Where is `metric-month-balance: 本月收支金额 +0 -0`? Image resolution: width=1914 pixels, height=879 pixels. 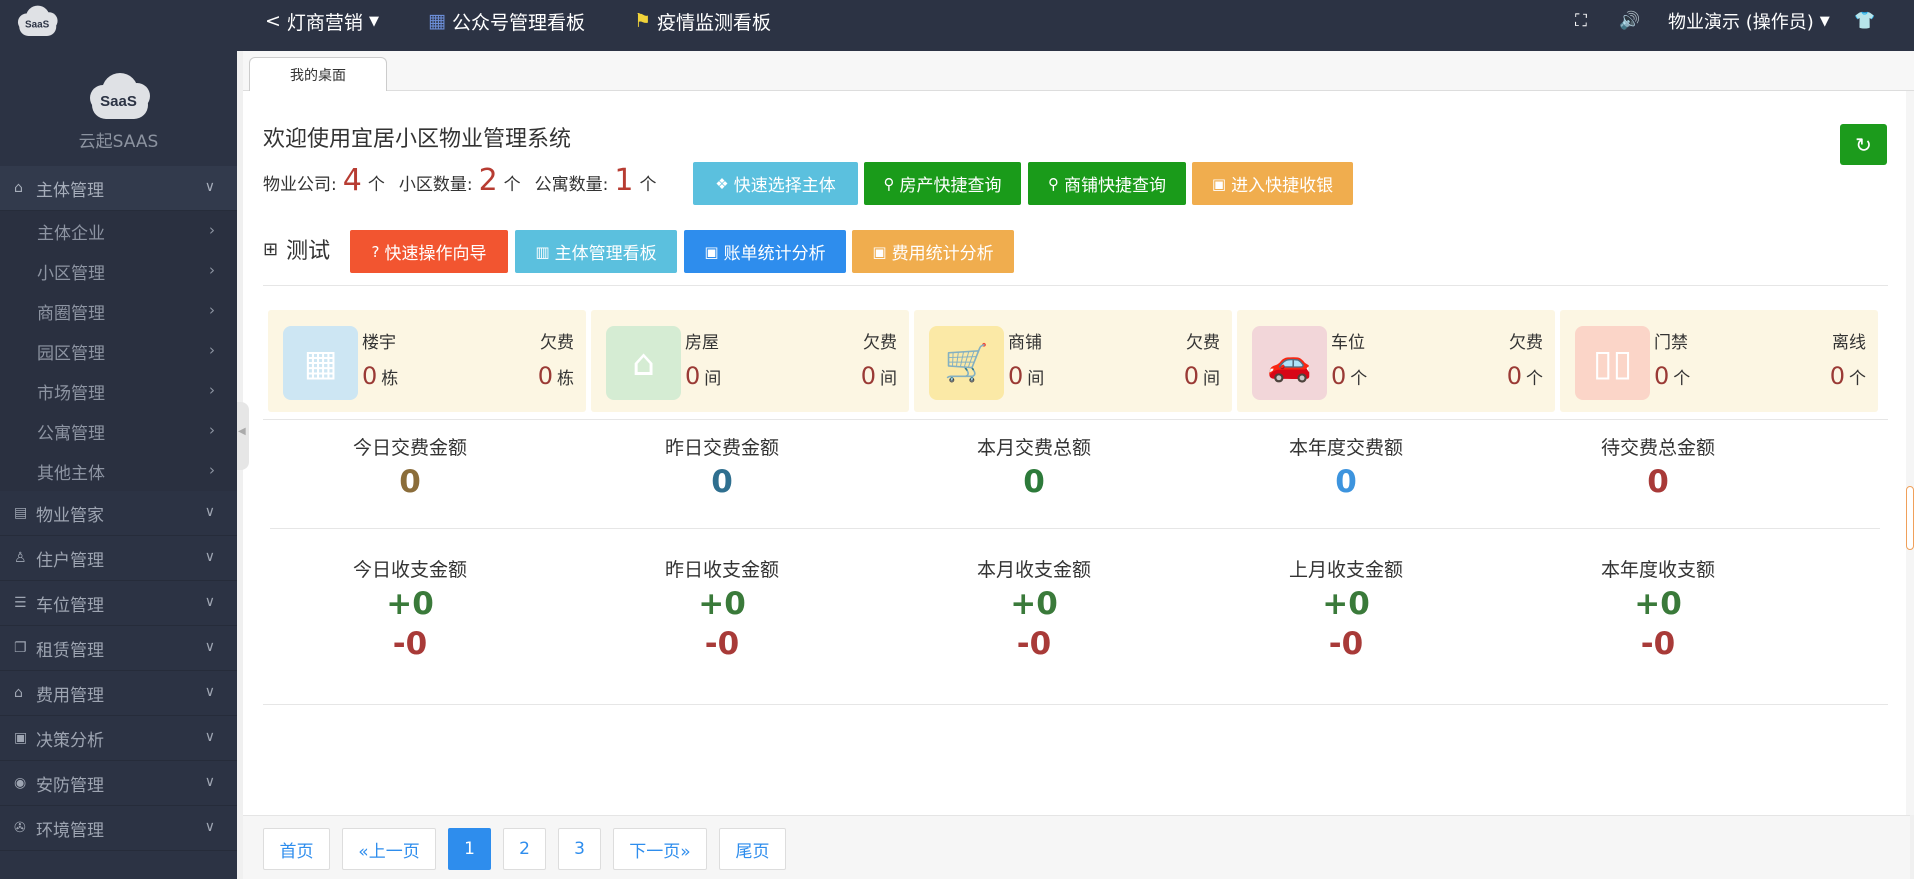
metric-month-balance: 本月收支金额 +0 -0 is located at coordinates (1033, 610).